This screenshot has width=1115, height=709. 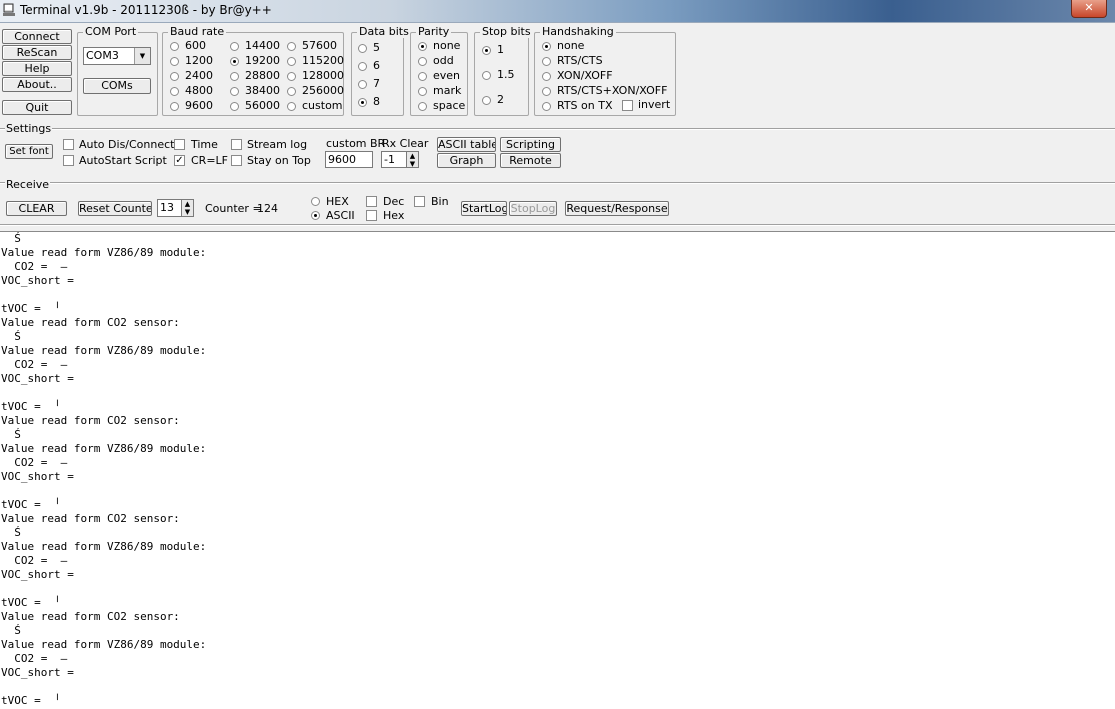 I want to click on stay-on-top-checkbox, so click(x=236, y=160).